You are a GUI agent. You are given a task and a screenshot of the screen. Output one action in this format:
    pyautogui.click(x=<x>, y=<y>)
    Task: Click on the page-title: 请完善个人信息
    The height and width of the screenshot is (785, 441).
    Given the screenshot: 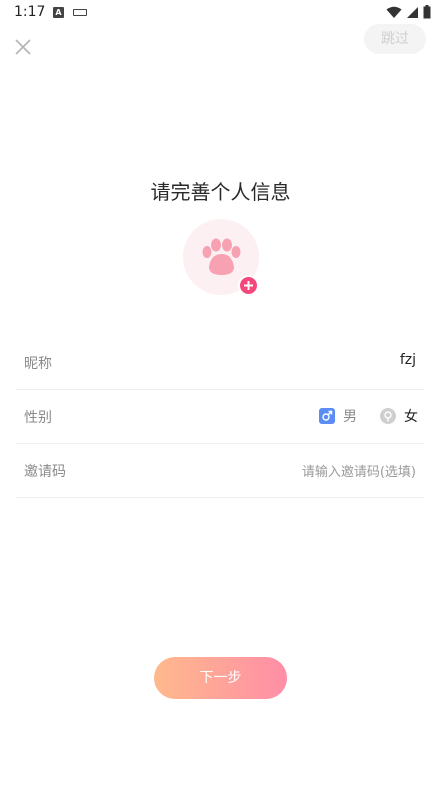 What is the action you would take?
    pyautogui.click(x=220, y=192)
    